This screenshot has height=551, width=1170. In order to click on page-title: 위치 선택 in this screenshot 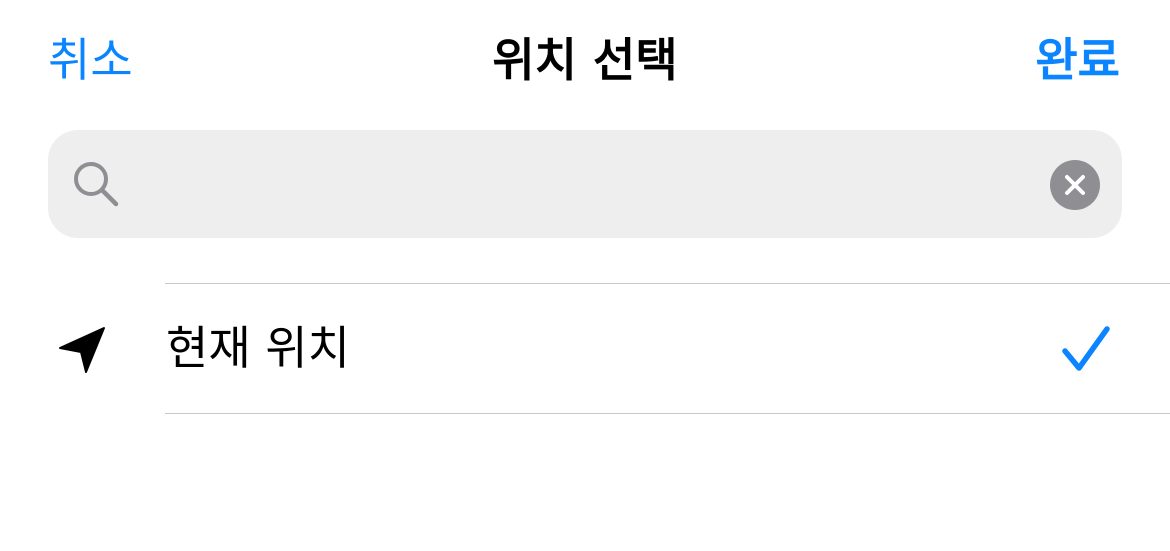, I will do `click(585, 60)`.